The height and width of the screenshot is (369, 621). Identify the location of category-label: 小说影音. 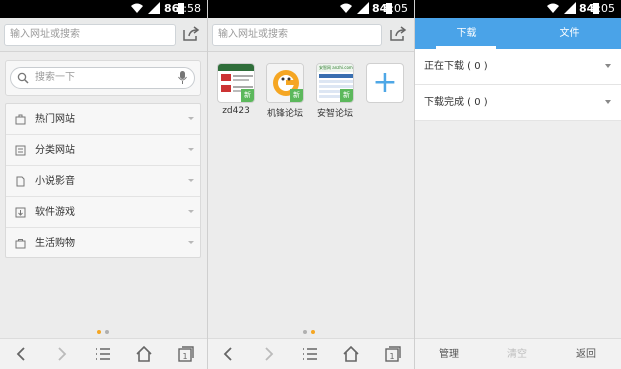
(55, 181).